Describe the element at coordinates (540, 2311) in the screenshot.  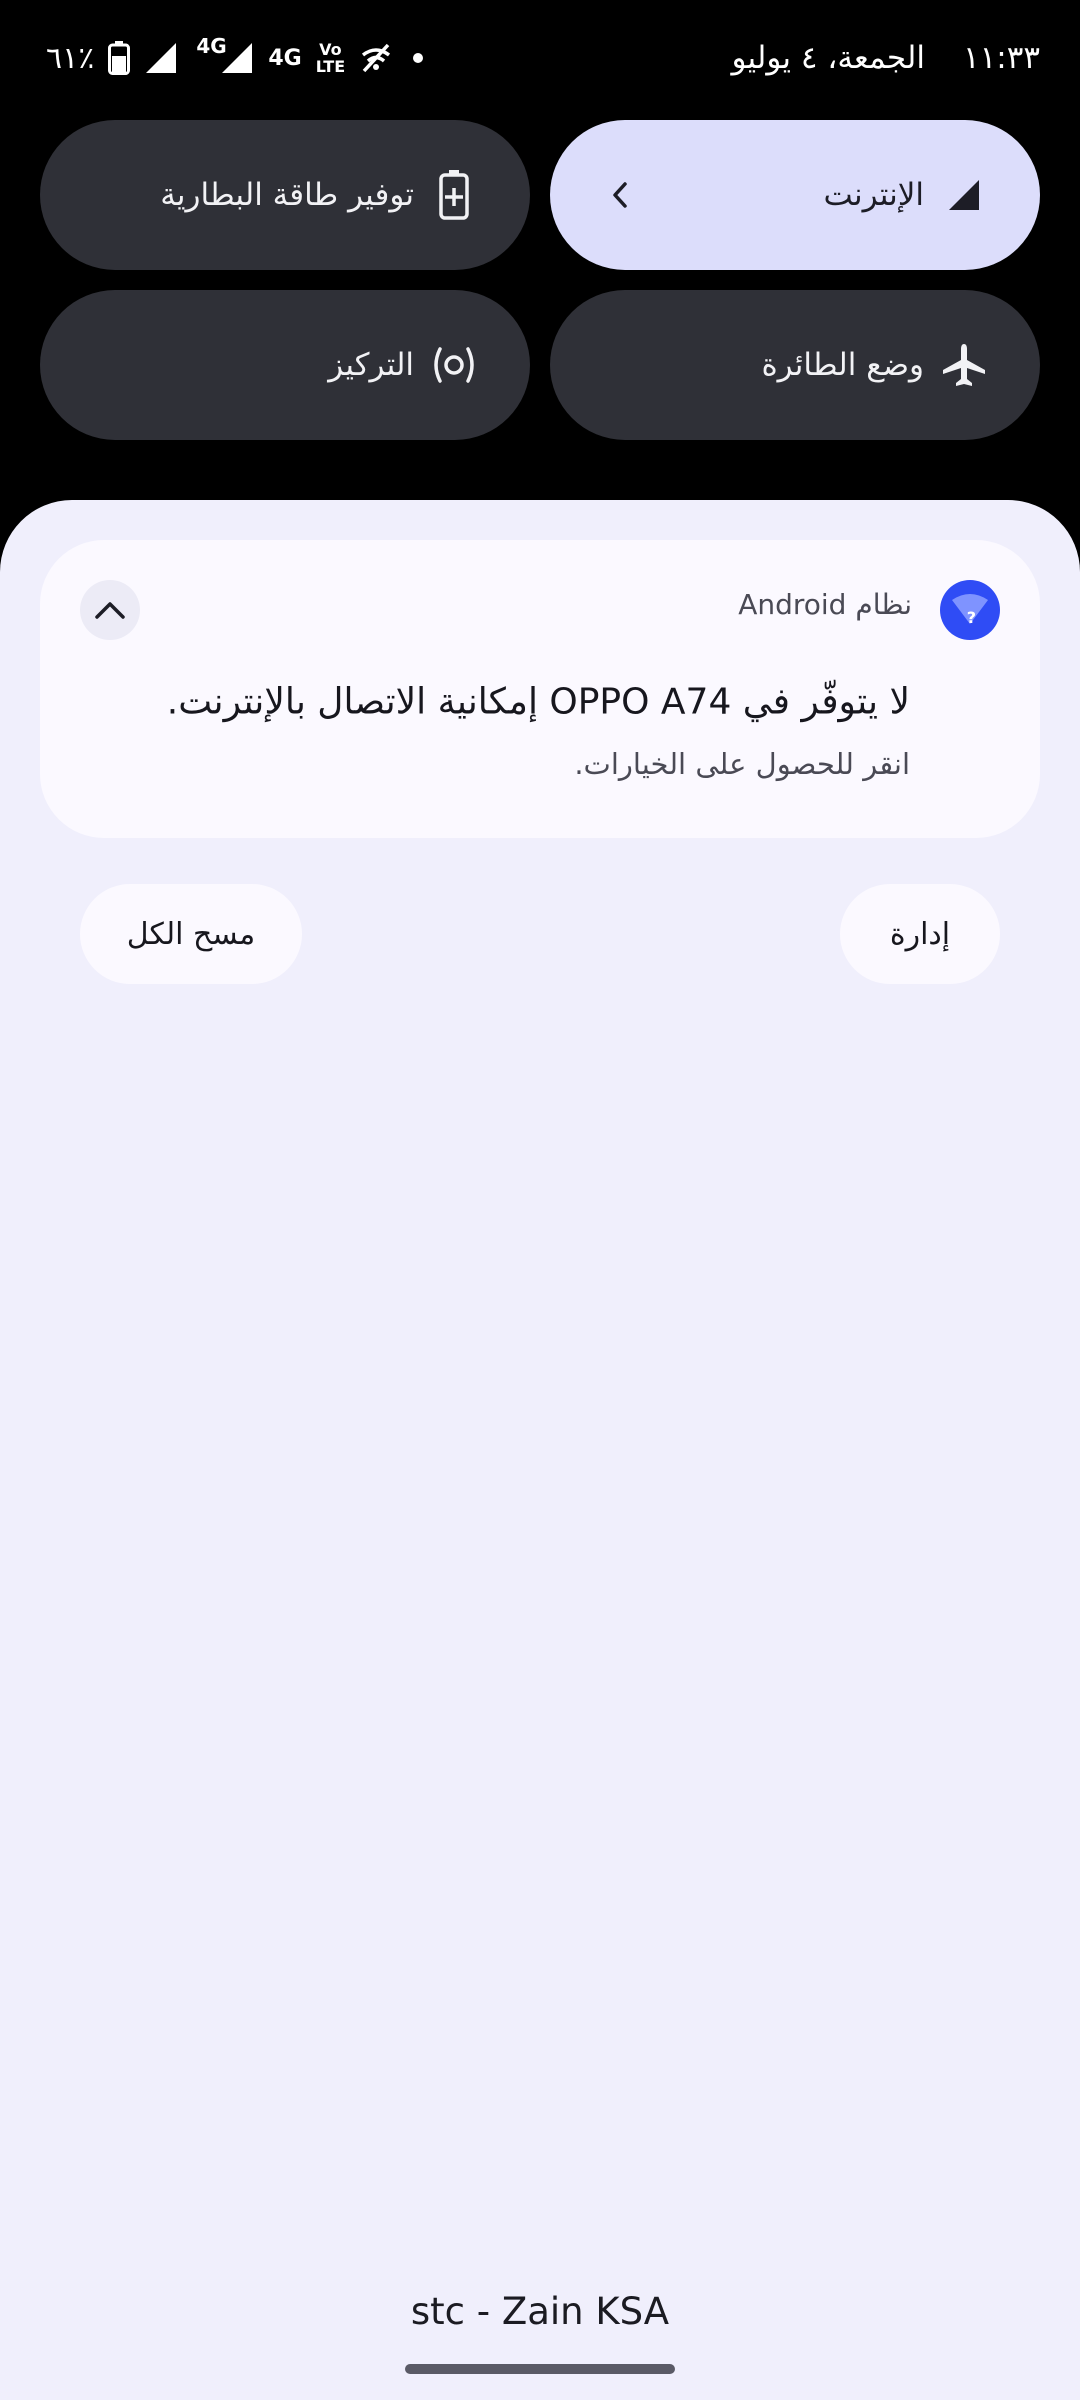
I see `carrier-label: stc - Zain KSA` at that location.